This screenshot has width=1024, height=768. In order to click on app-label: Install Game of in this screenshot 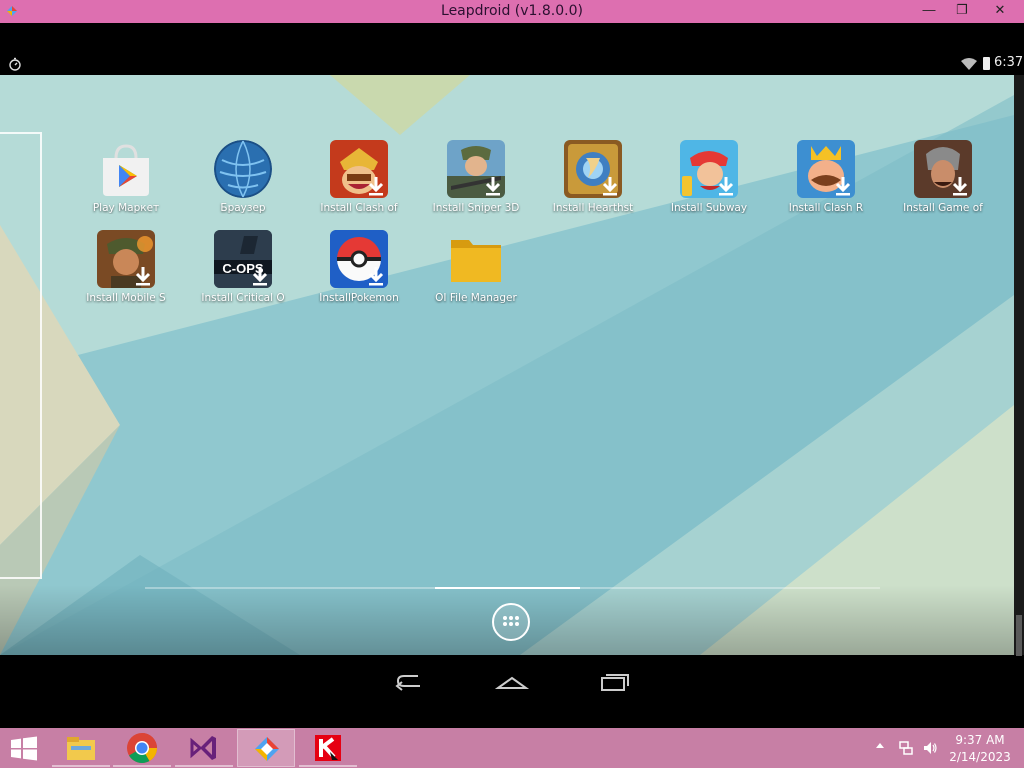, I will do `click(943, 208)`.